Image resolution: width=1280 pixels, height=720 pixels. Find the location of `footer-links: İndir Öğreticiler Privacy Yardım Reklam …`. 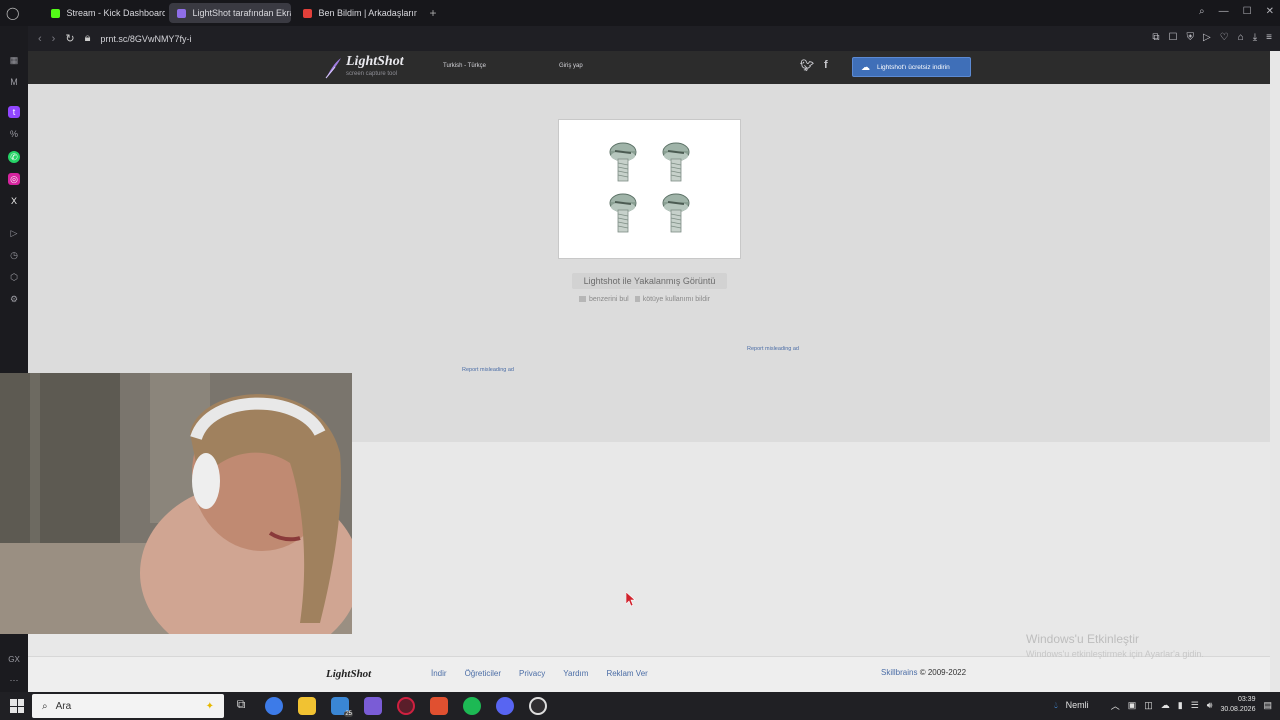

footer-links: İndir Öğreticiler Privacy Yardım Reklam … is located at coordinates (548, 673).